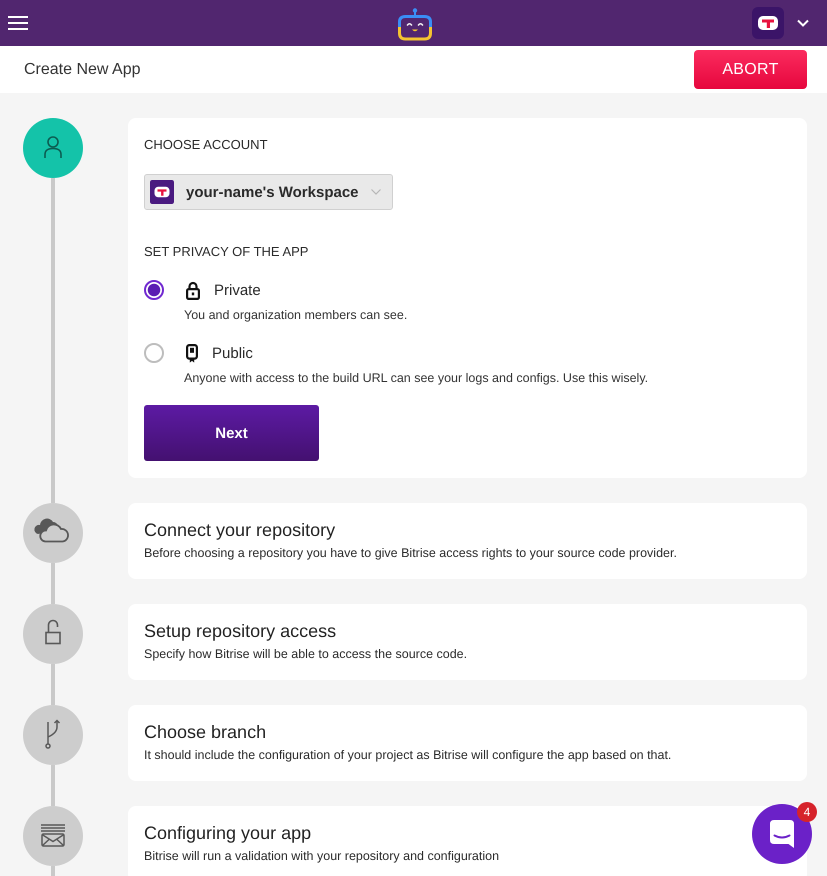 This screenshot has height=876, width=827. Describe the element at coordinates (240, 530) in the screenshot. I see `step-title: Connect your repository` at that location.